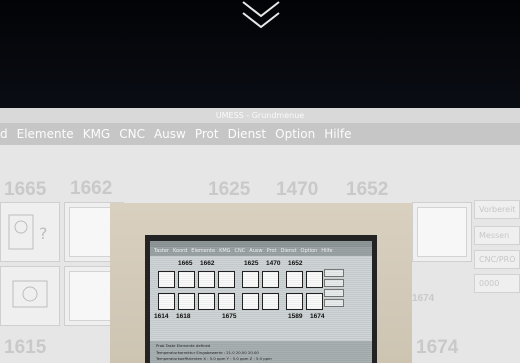  Describe the element at coordinates (337, 134) in the screenshot. I see `bg-menu-item: Hilfe` at that location.